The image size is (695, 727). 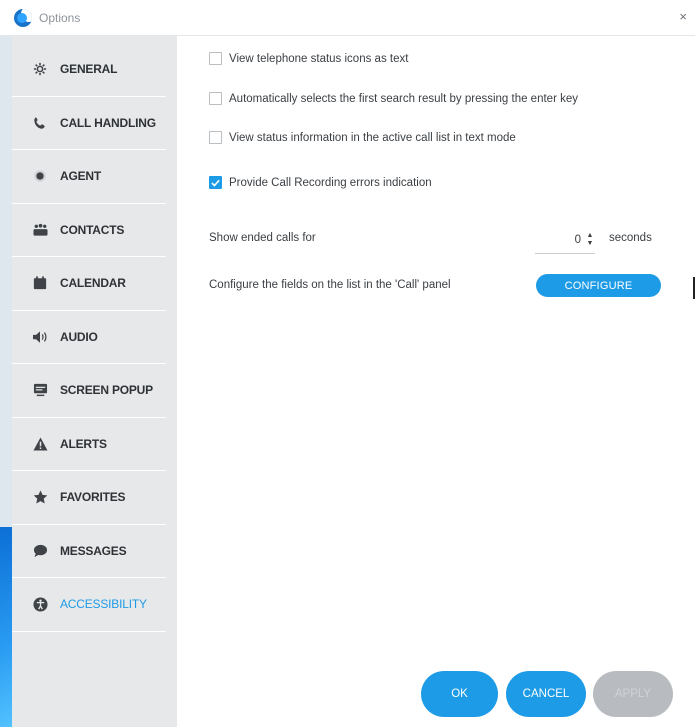 What do you see at coordinates (6, 363) in the screenshot?
I see `desktop-background` at bounding box center [6, 363].